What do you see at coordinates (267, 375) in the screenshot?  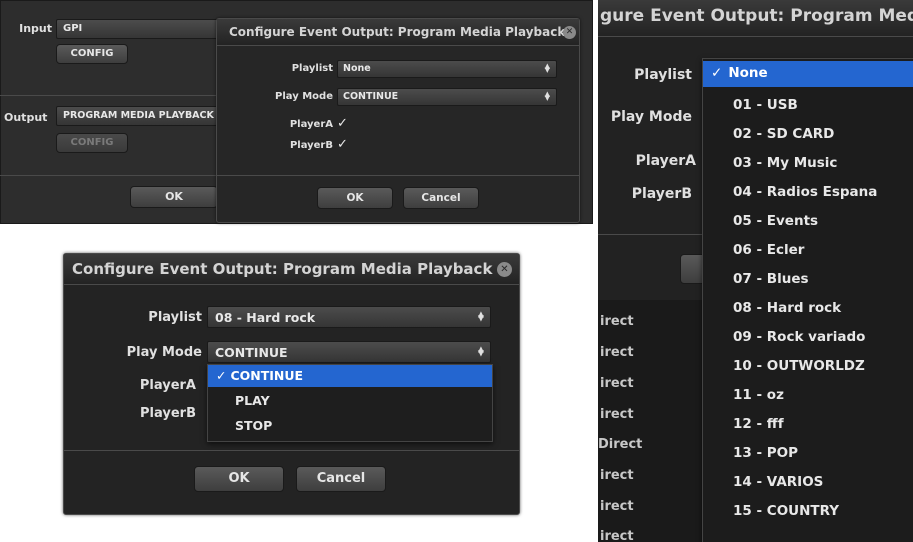 I see `option-label: CONTINUE` at bounding box center [267, 375].